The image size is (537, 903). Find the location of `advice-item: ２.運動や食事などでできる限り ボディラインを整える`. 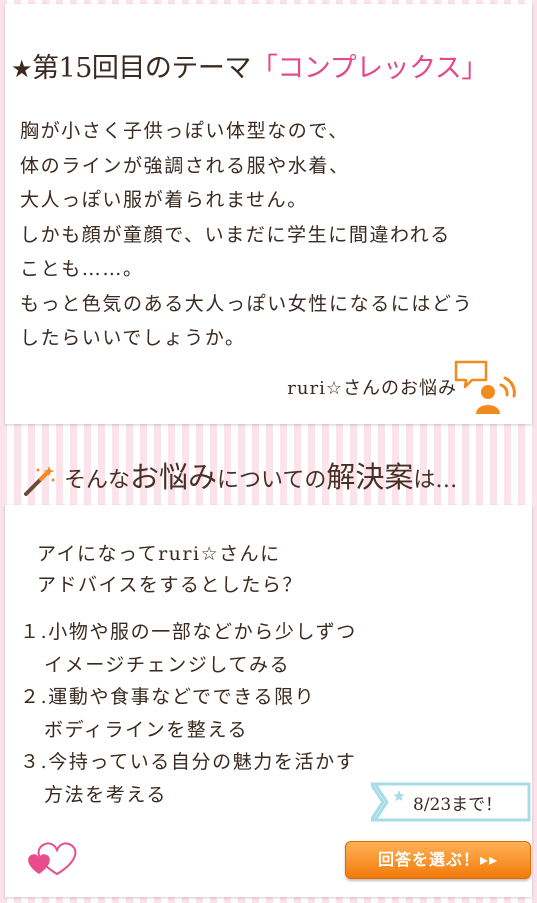

advice-item: ２.運動や食事などでできる限り ボディラインを整える is located at coordinates (188, 713).